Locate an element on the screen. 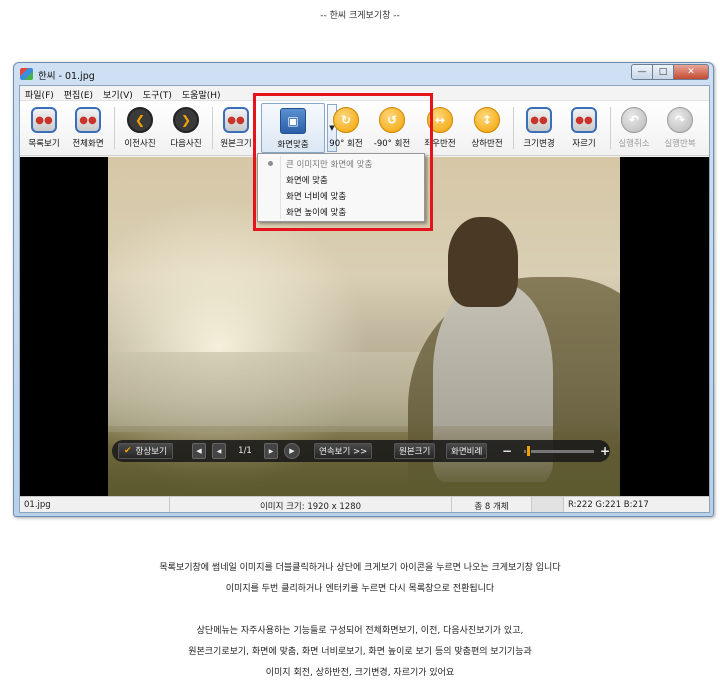  app-logo-icon is located at coordinates (26, 74).